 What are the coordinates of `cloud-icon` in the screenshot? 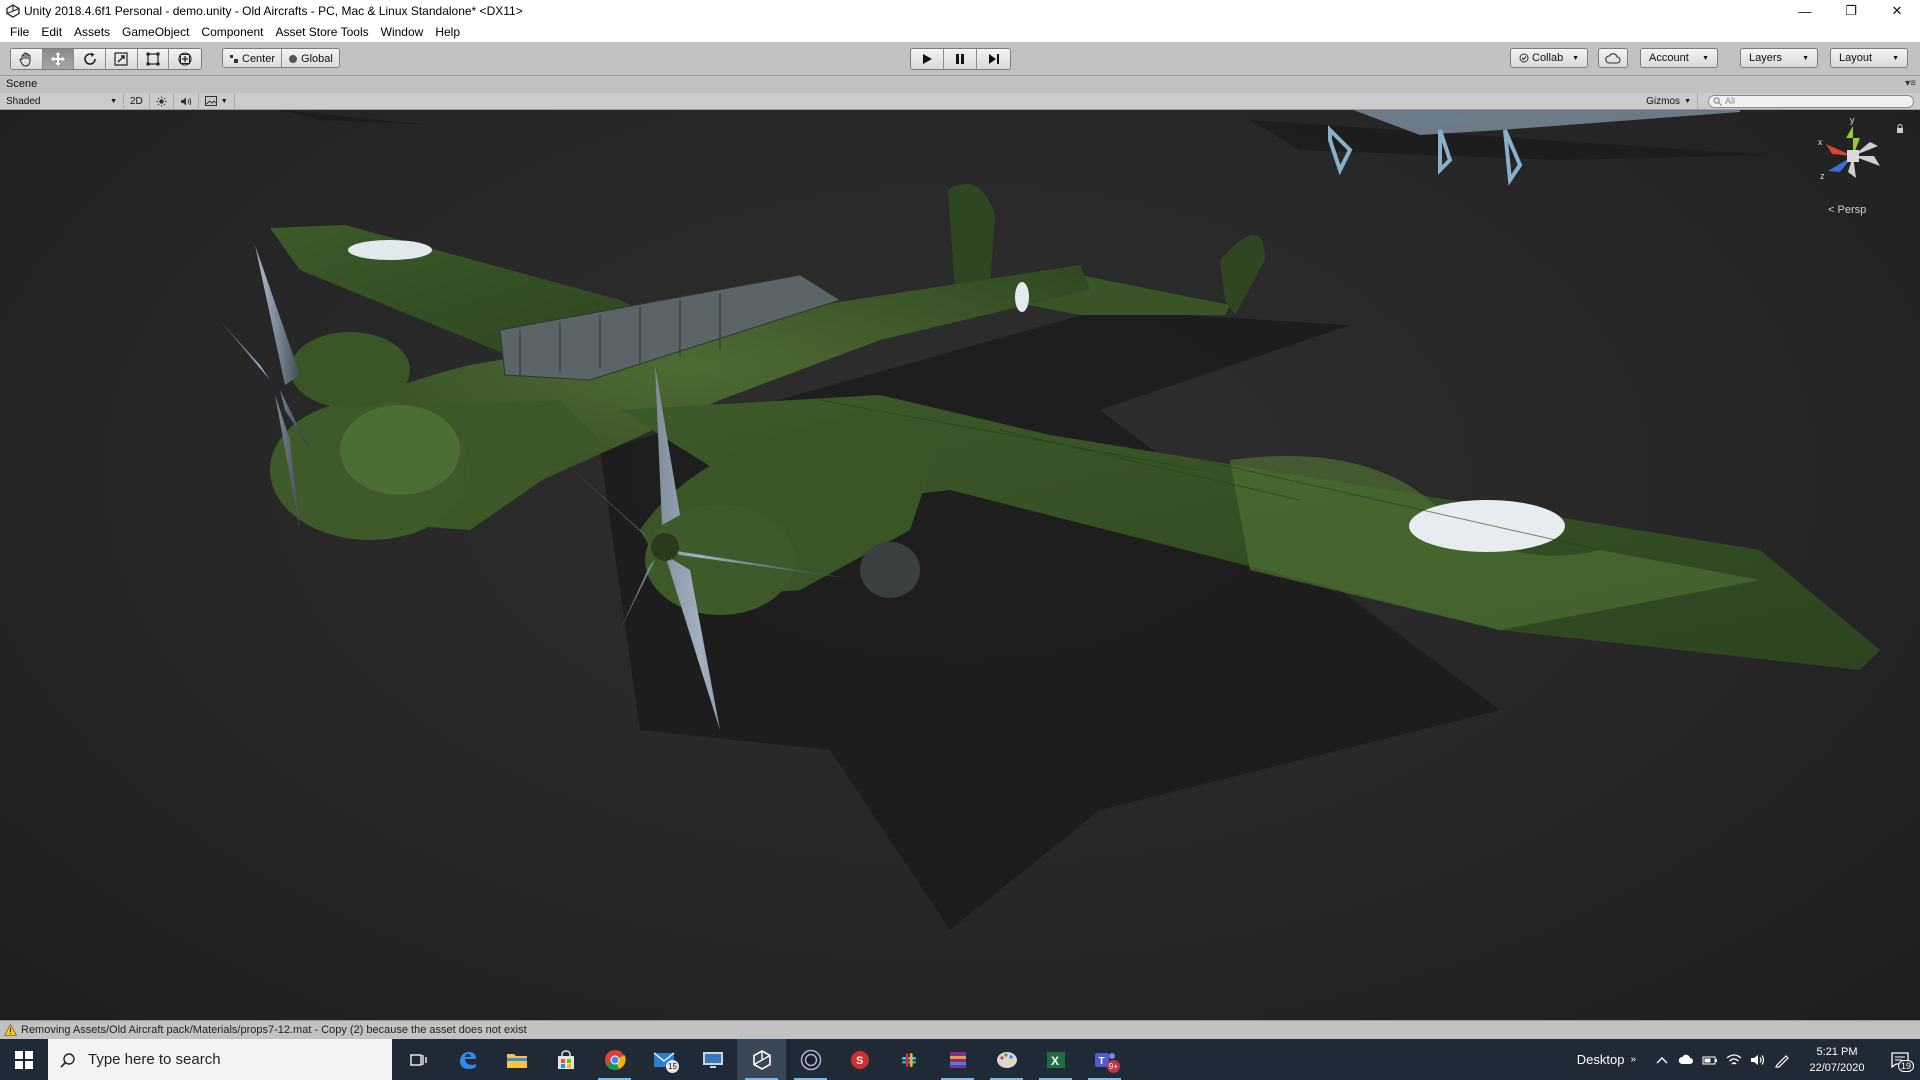 It's located at (1613, 58).